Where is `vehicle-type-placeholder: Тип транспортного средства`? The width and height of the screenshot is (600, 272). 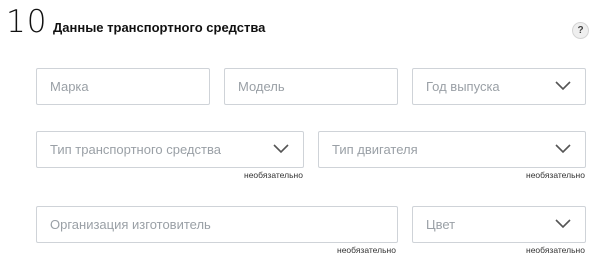 vehicle-type-placeholder: Тип транспортного средства is located at coordinates (135, 149).